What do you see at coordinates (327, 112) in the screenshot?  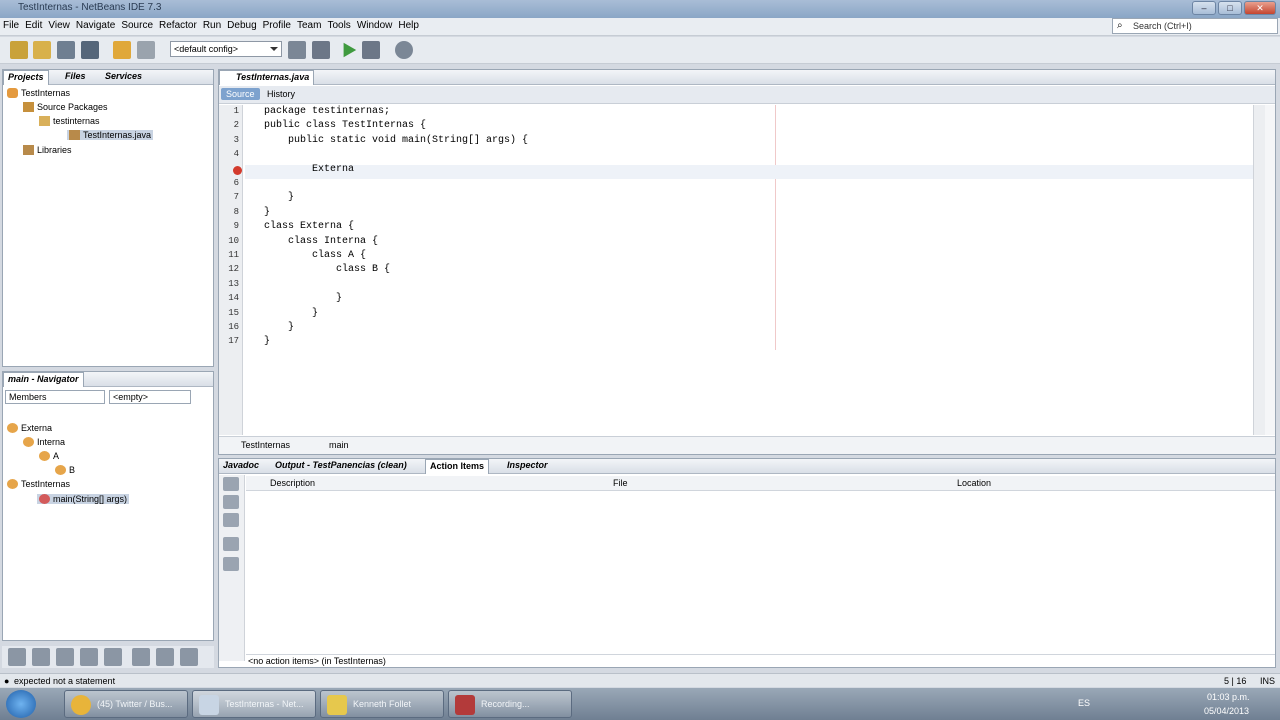 I see `code-line: package testinternas;` at bounding box center [327, 112].